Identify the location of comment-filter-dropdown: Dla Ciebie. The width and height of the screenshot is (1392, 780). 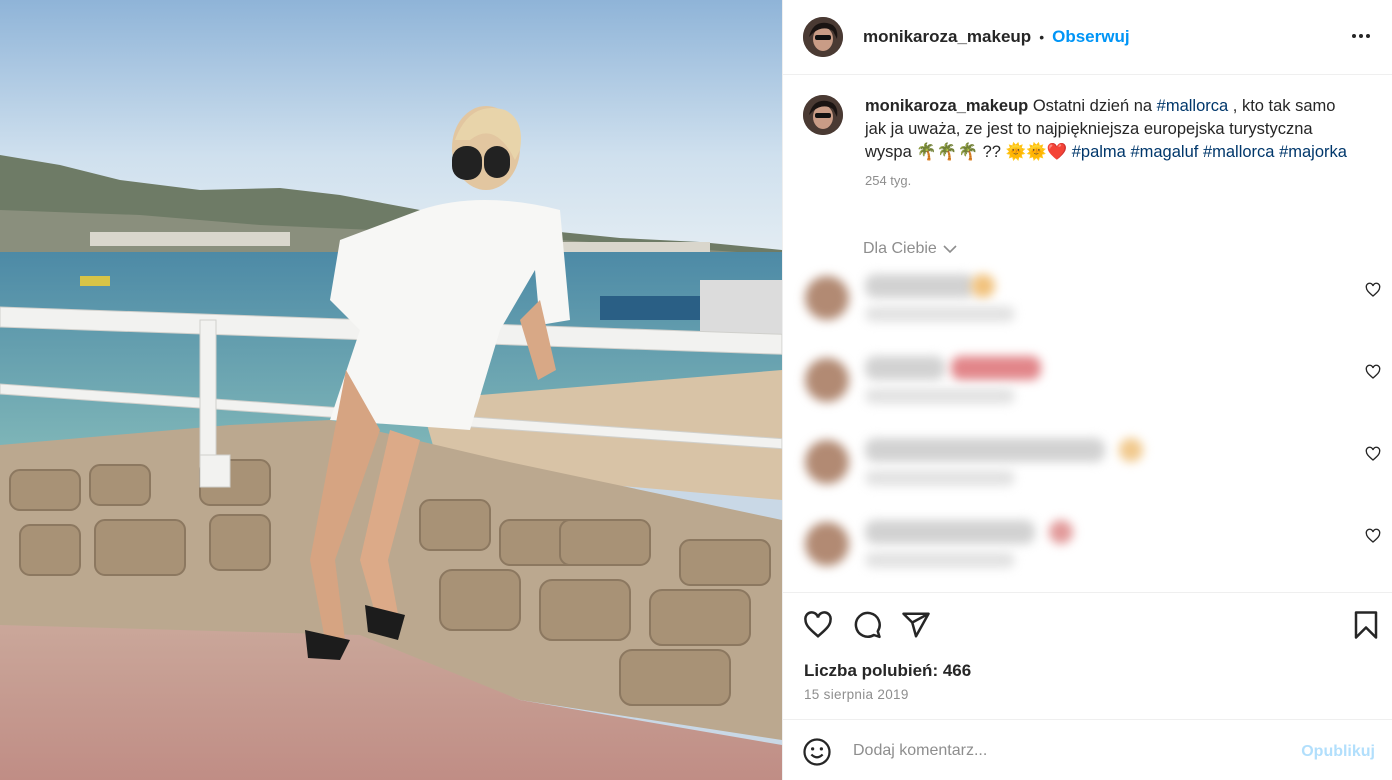
(910, 249).